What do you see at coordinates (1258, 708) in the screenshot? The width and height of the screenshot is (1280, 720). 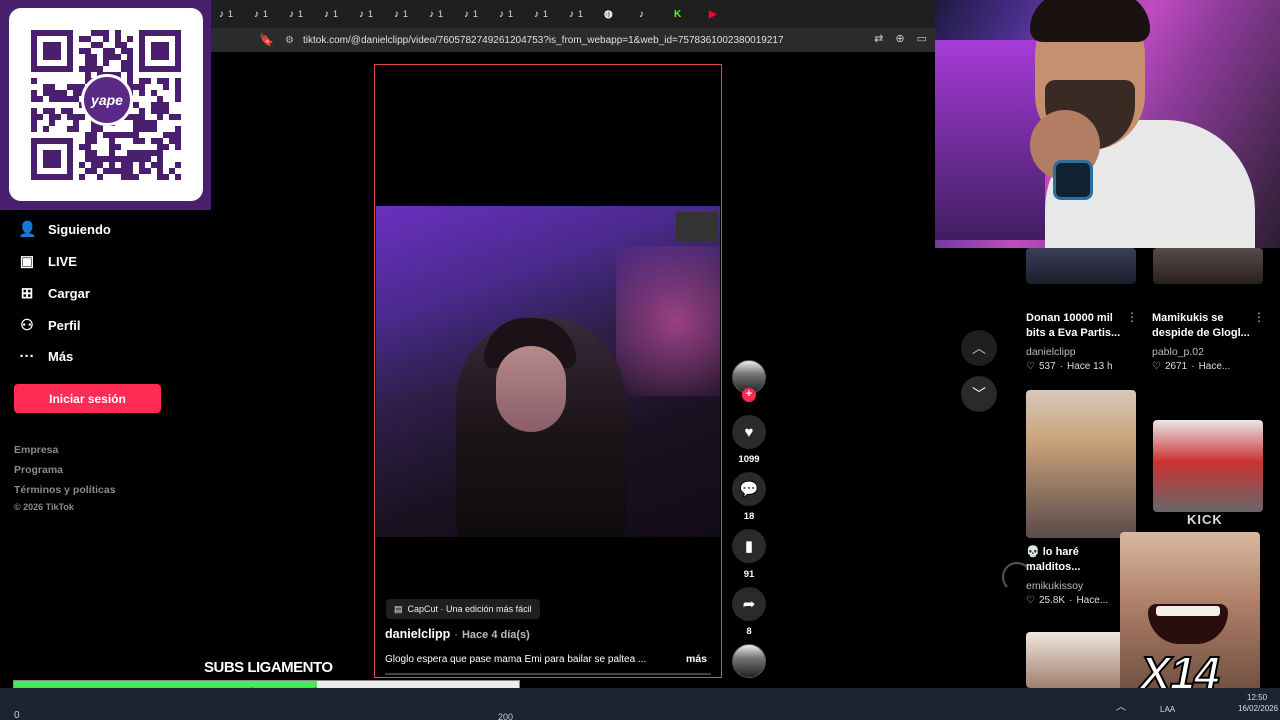 I see `tray-date: 16/02/2026` at bounding box center [1258, 708].